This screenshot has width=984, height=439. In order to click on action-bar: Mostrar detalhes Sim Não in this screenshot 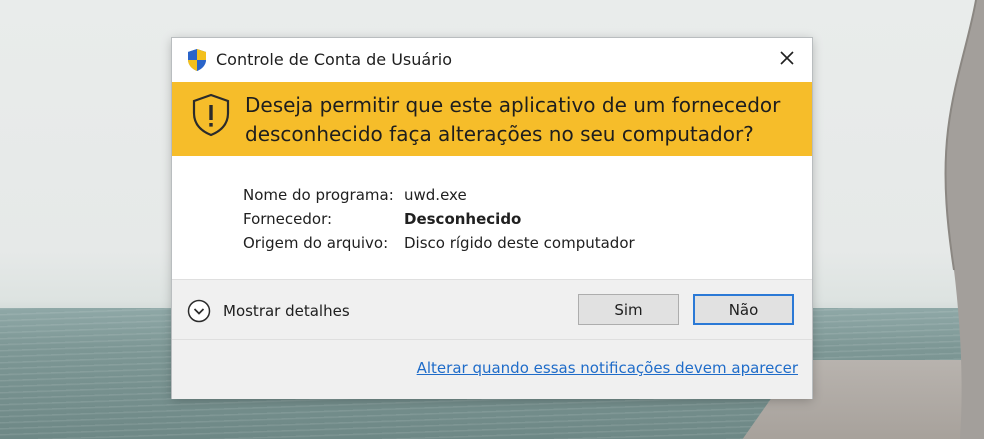, I will do `click(492, 309)`.